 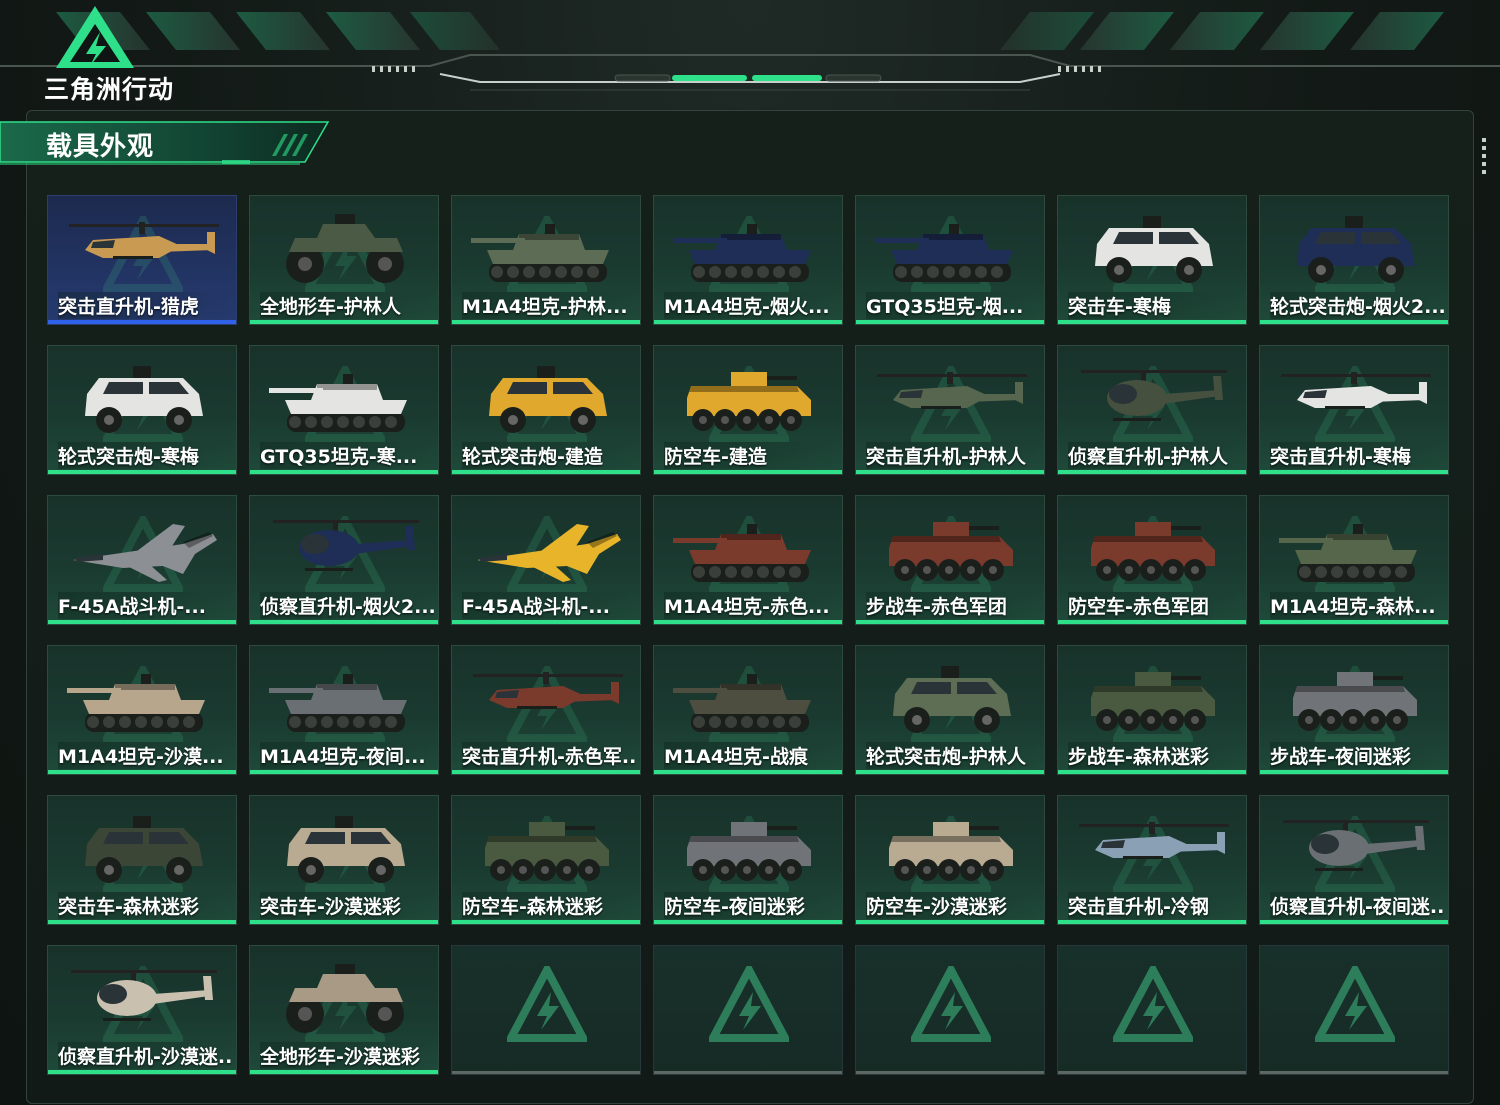 I want to click on vehicle-skin-card: 轮式突击炮-寒梅, so click(x=142, y=410).